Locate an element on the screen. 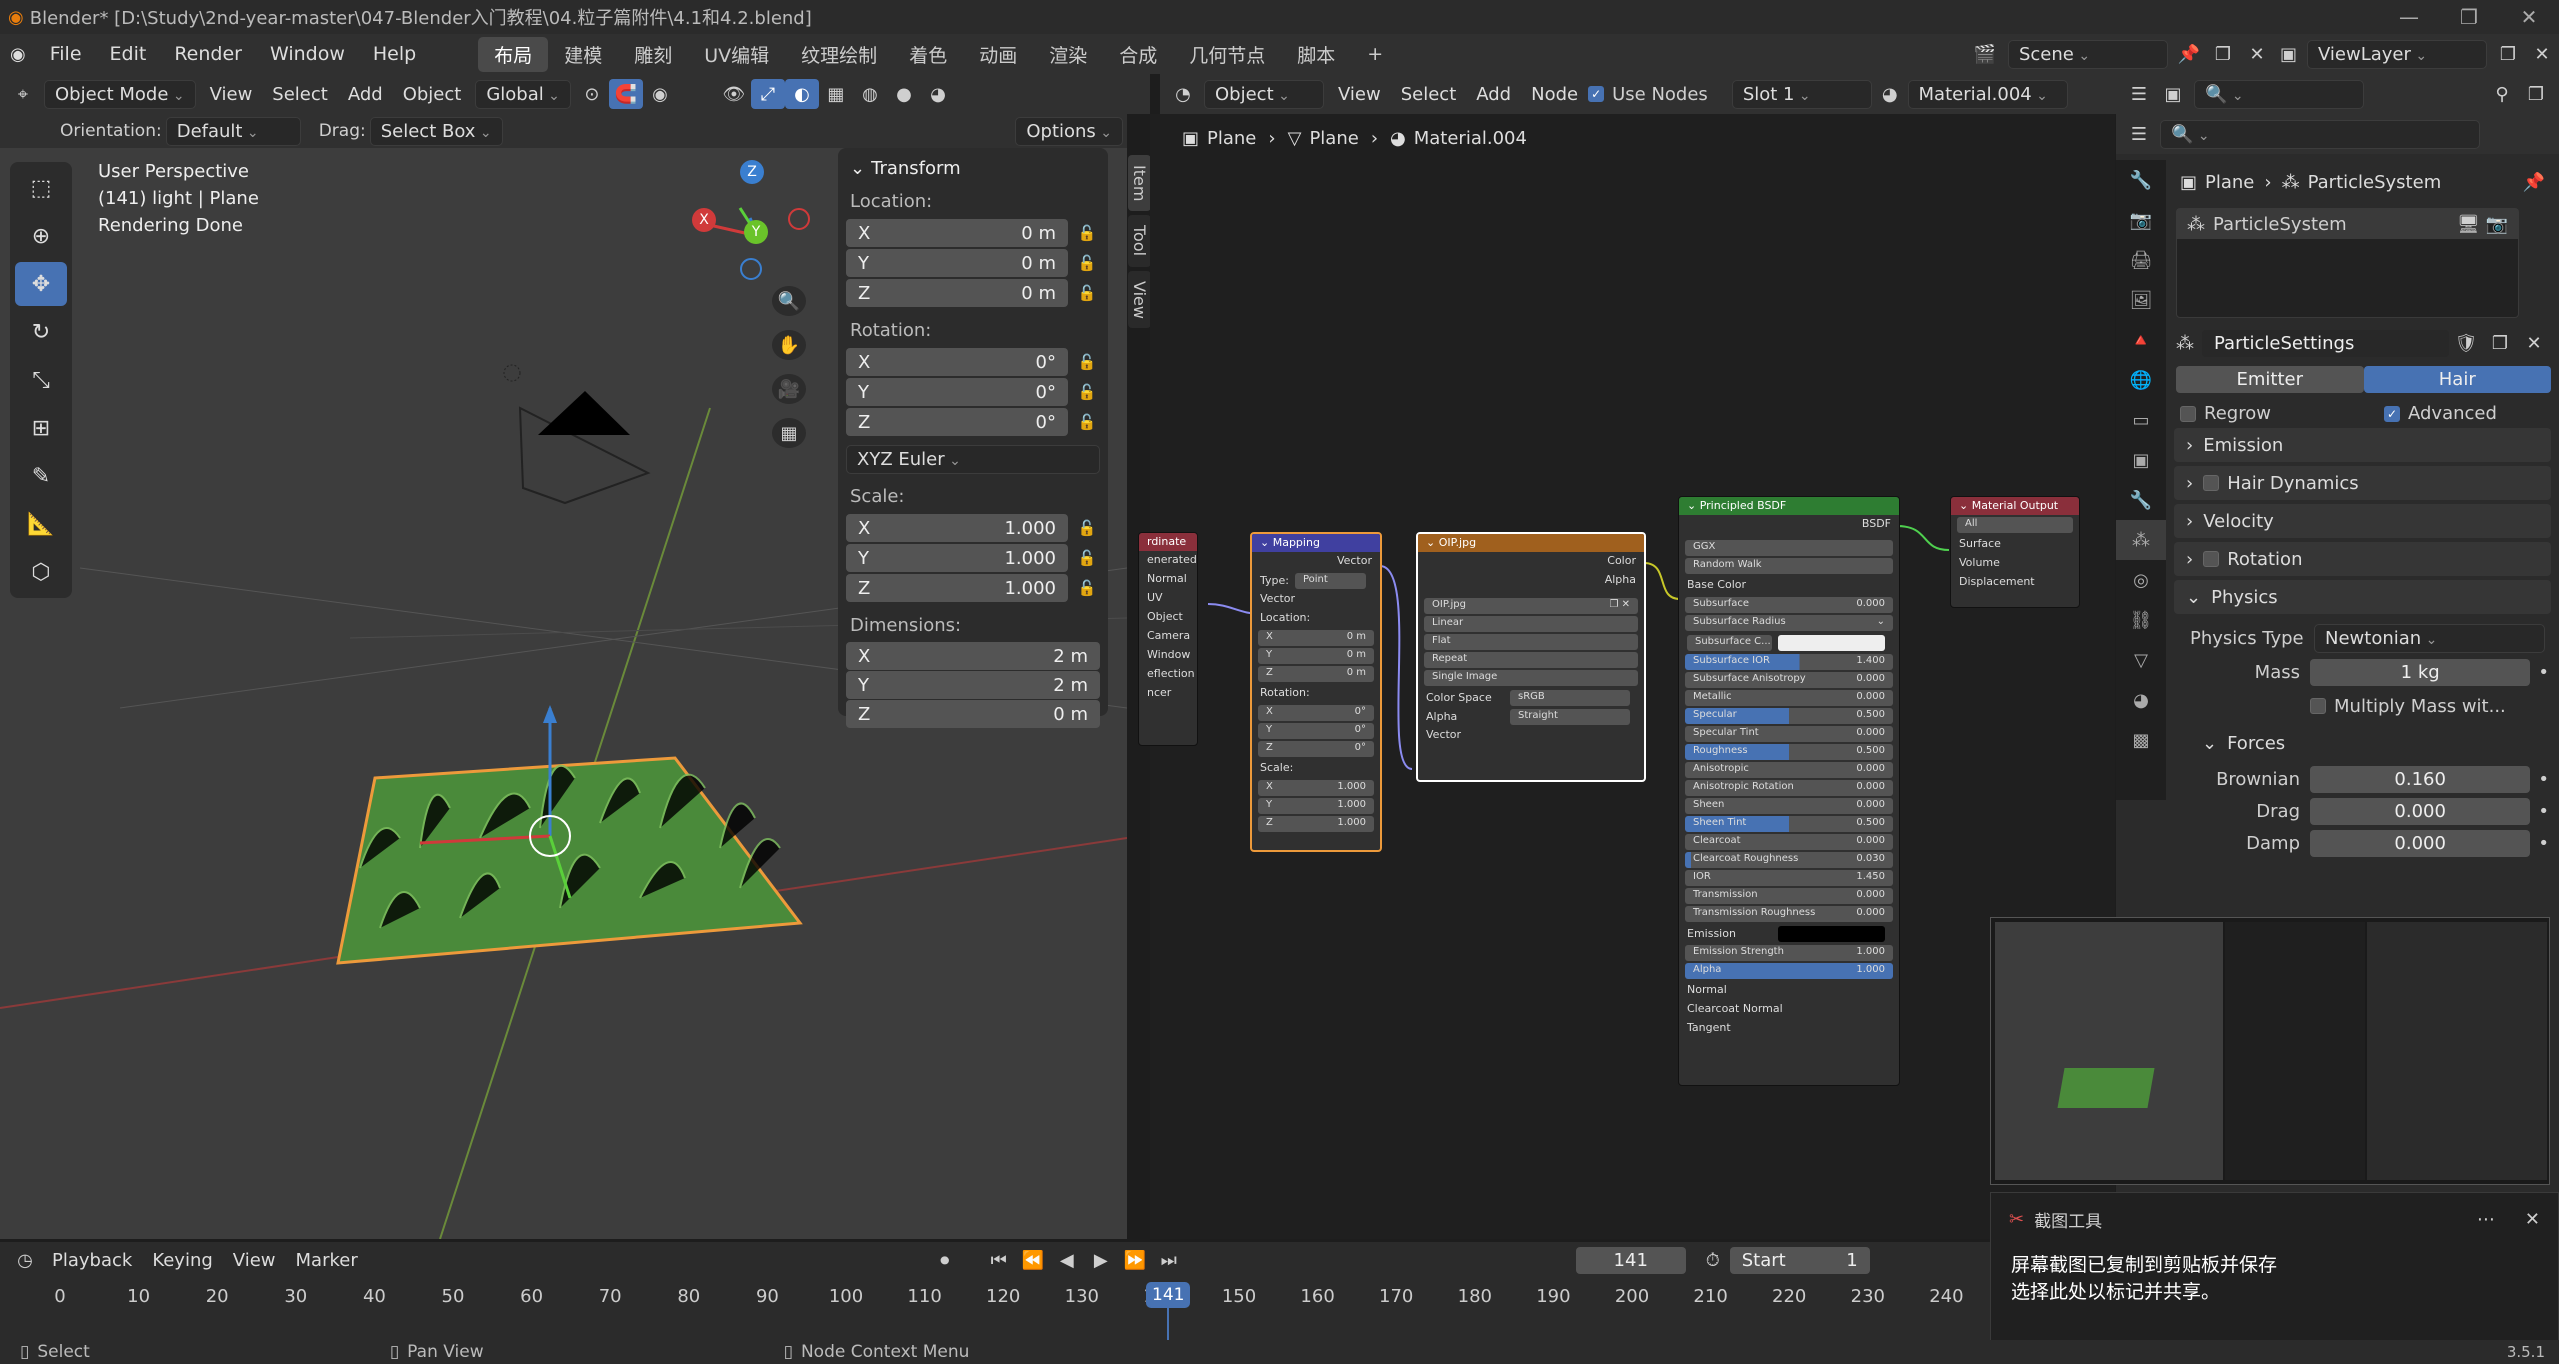  mapping-type-dropdown: Point is located at coordinates (1330, 580).